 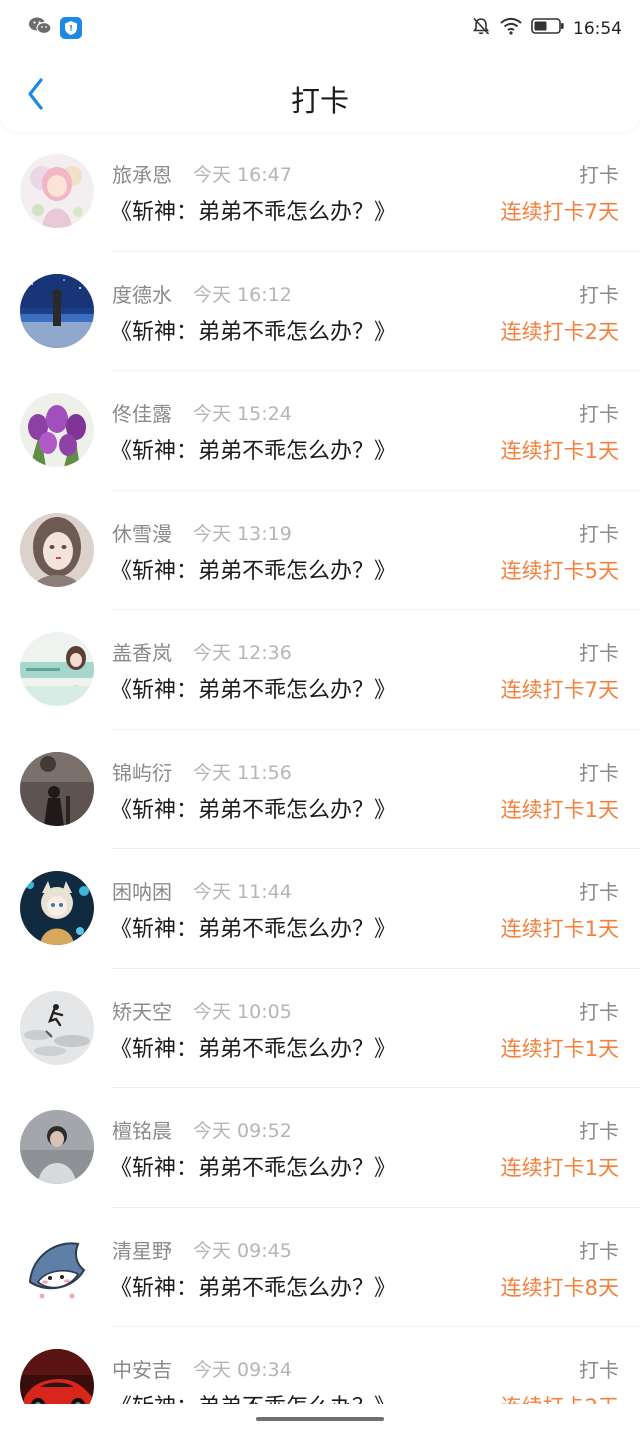 What do you see at coordinates (142, 532) in the screenshot?
I see `user-name: 休雪漫` at bounding box center [142, 532].